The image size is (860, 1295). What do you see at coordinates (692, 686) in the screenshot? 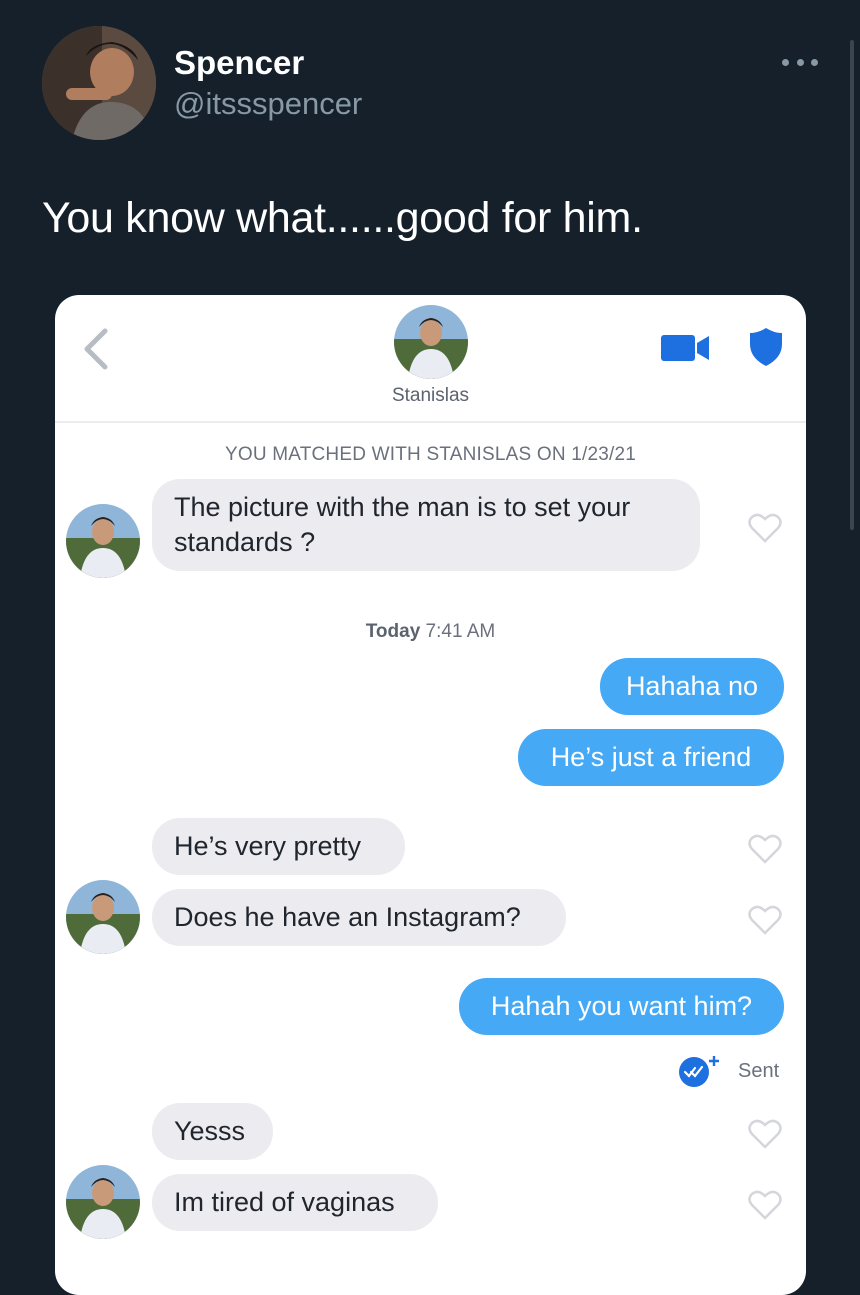
I see `message-bubble-outgoing: Hahaha no` at bounding box center [692, 686].